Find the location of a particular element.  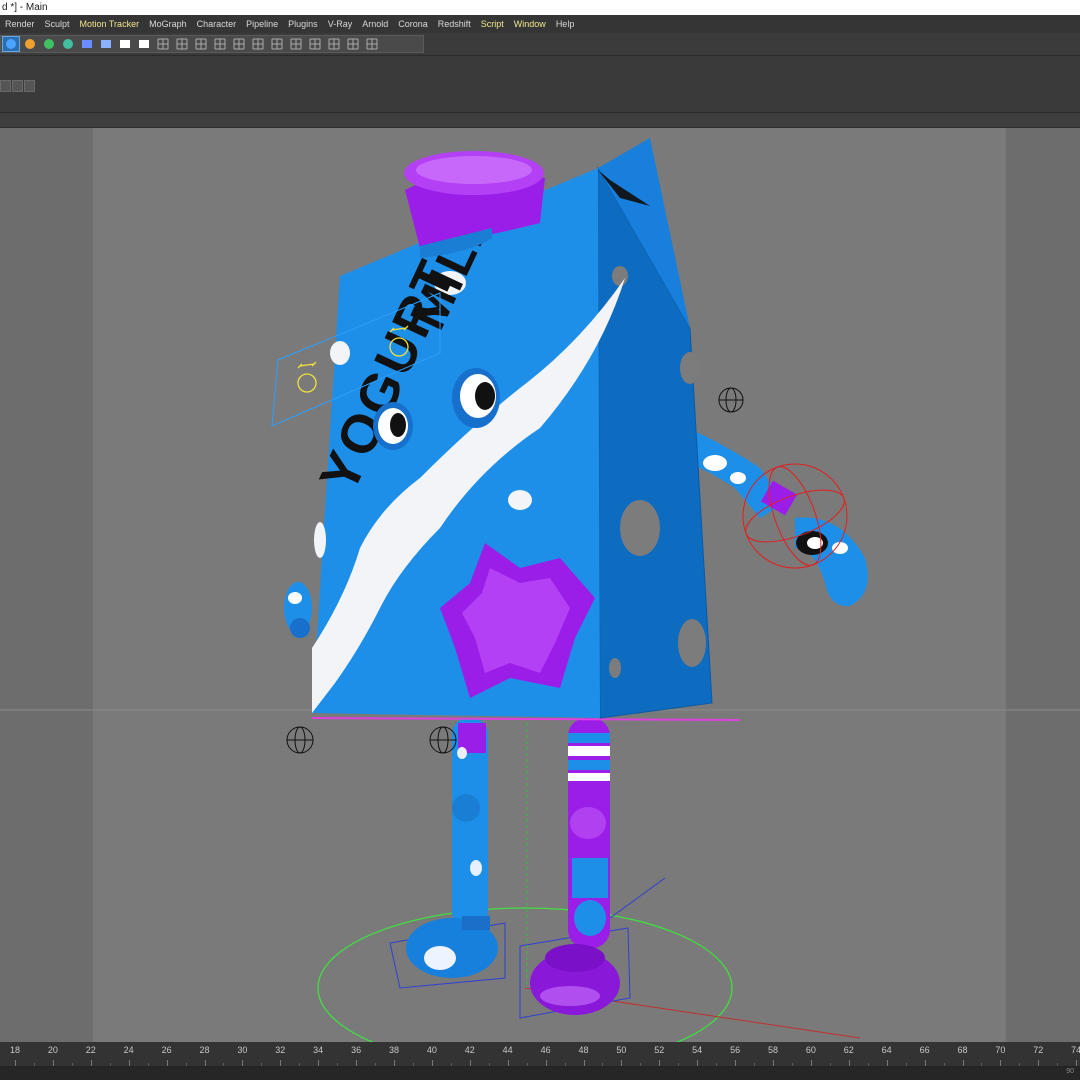

menu-item-v-ray: V-Ray is located at coordinates (340, 24).